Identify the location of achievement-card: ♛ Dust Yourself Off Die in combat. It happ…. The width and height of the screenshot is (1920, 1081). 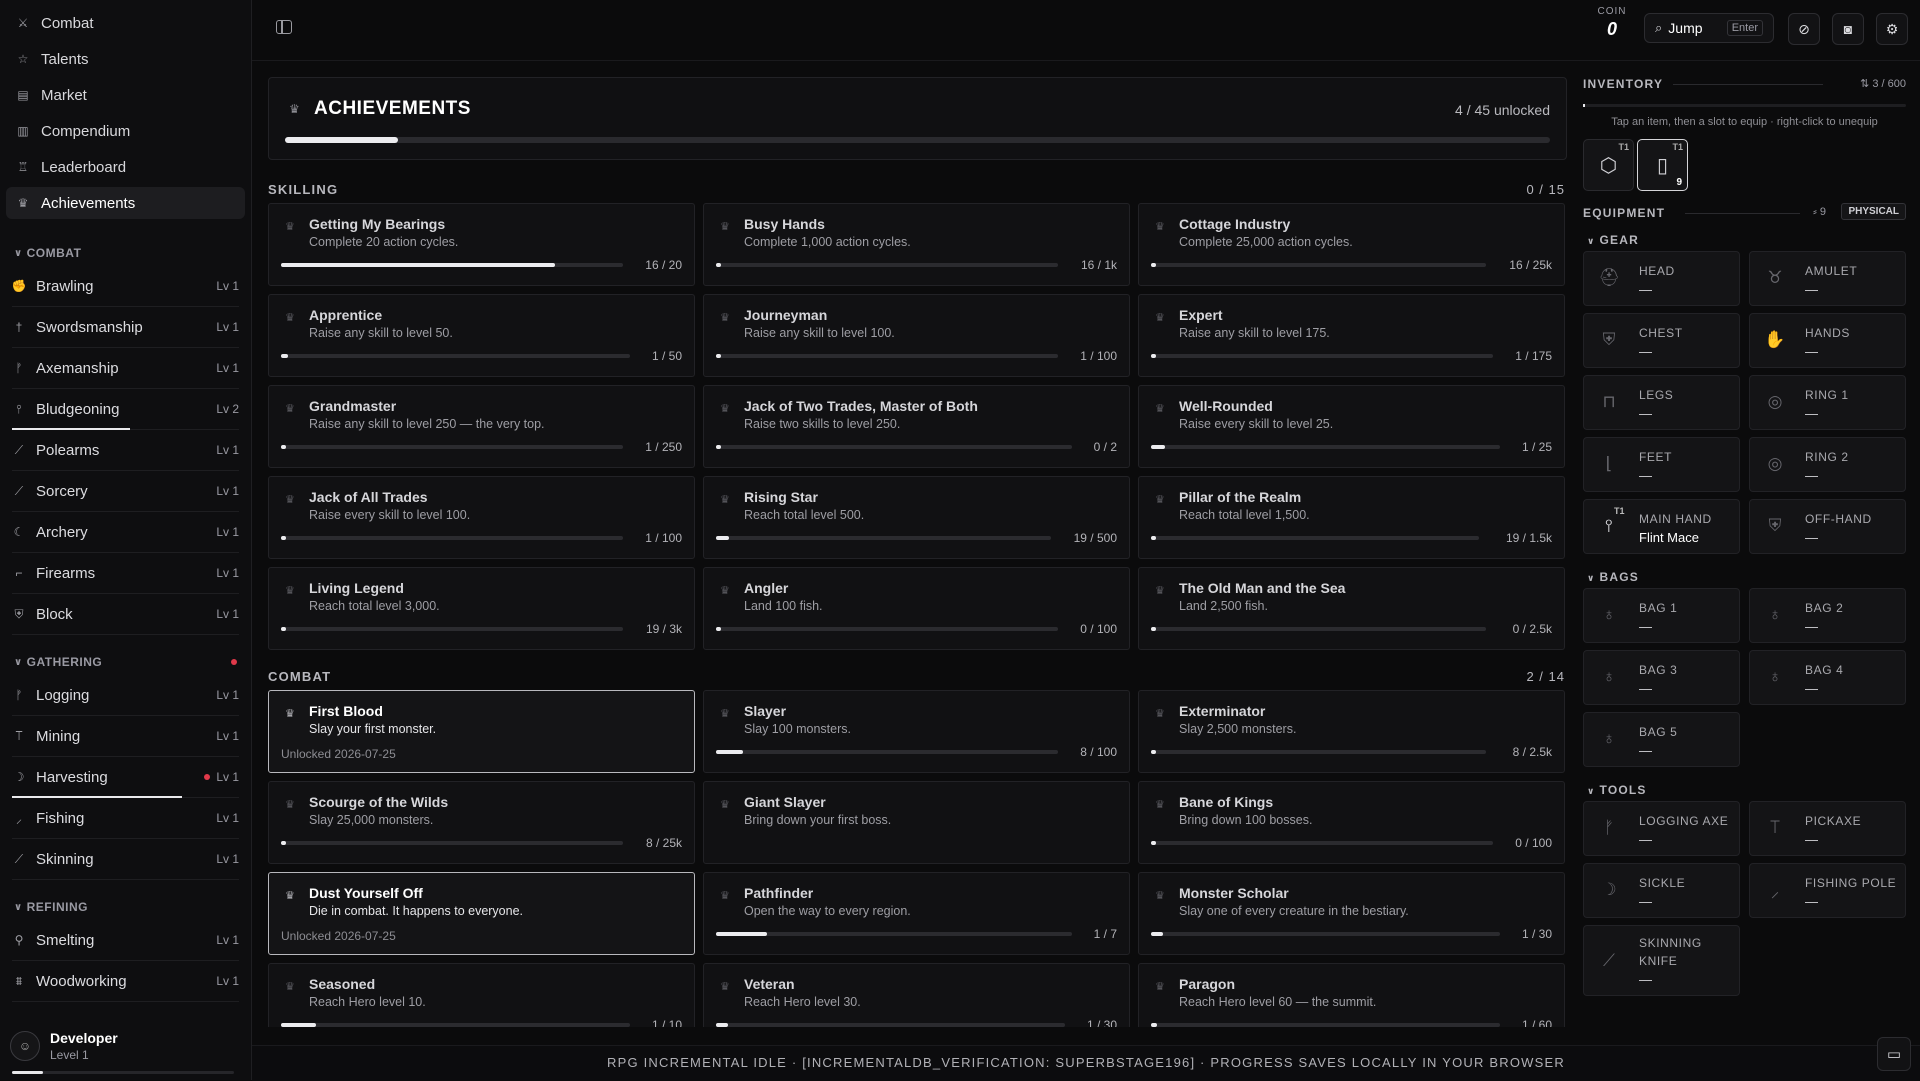
(481, 913).